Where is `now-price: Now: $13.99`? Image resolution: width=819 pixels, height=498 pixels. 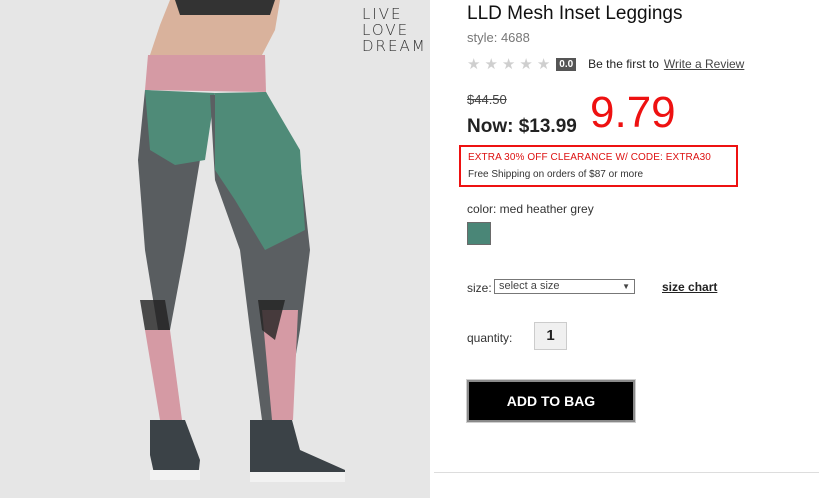 now-price: Now: $13.99 is located at coordinates (522, 126).